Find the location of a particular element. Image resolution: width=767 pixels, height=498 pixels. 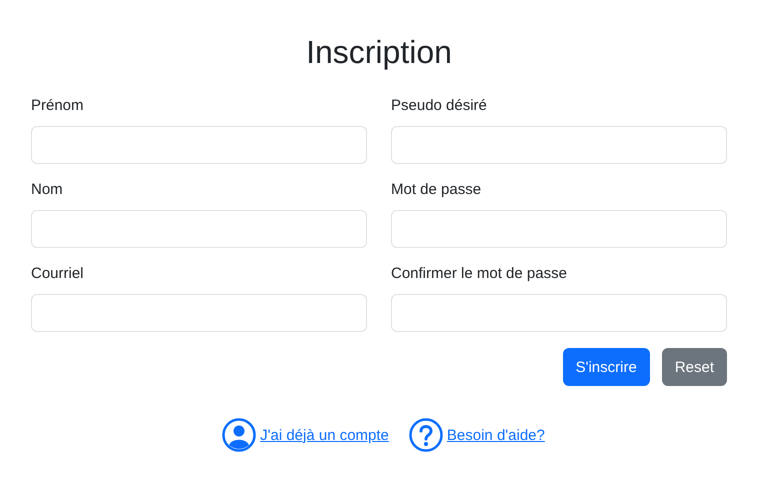

link: Besoin d'aide? is located at coordinates (476, 435).